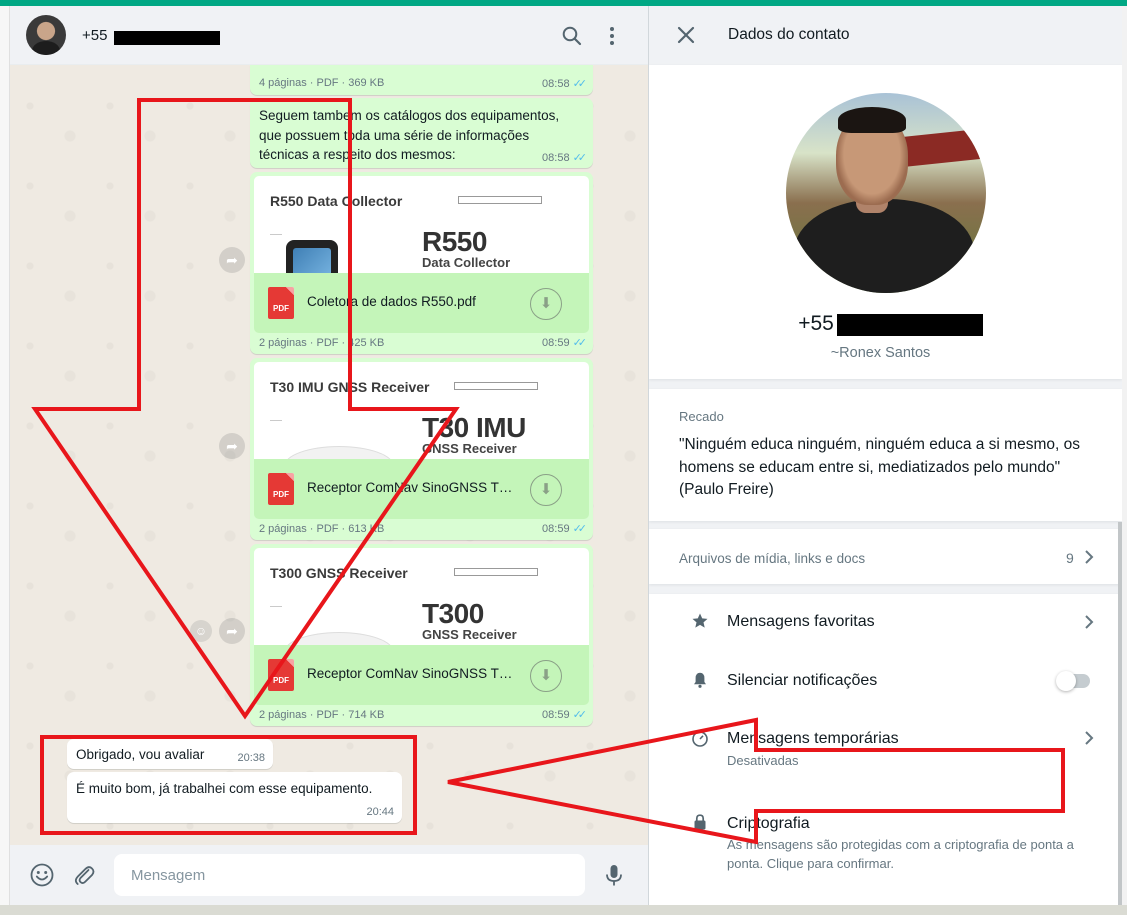  I want to click on incoming-message: Obrigado, vou avaliar 20:38, so click(170, 754).